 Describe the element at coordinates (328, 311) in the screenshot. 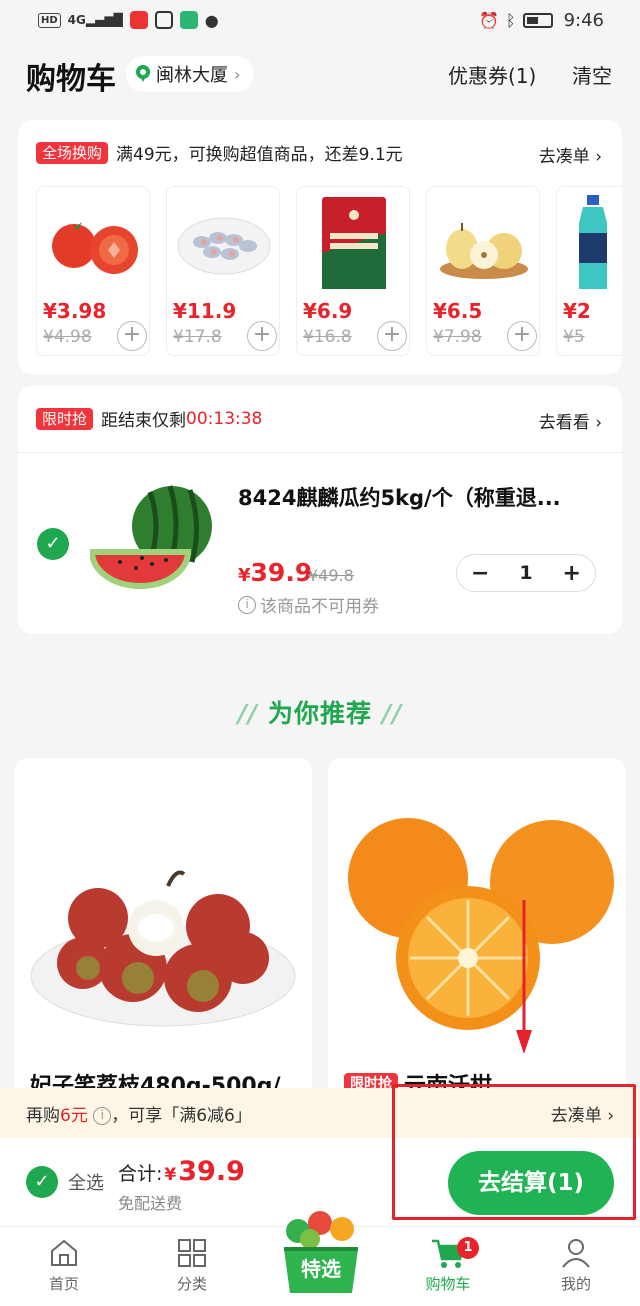

I see `product-price: ¥6.9` at that location.